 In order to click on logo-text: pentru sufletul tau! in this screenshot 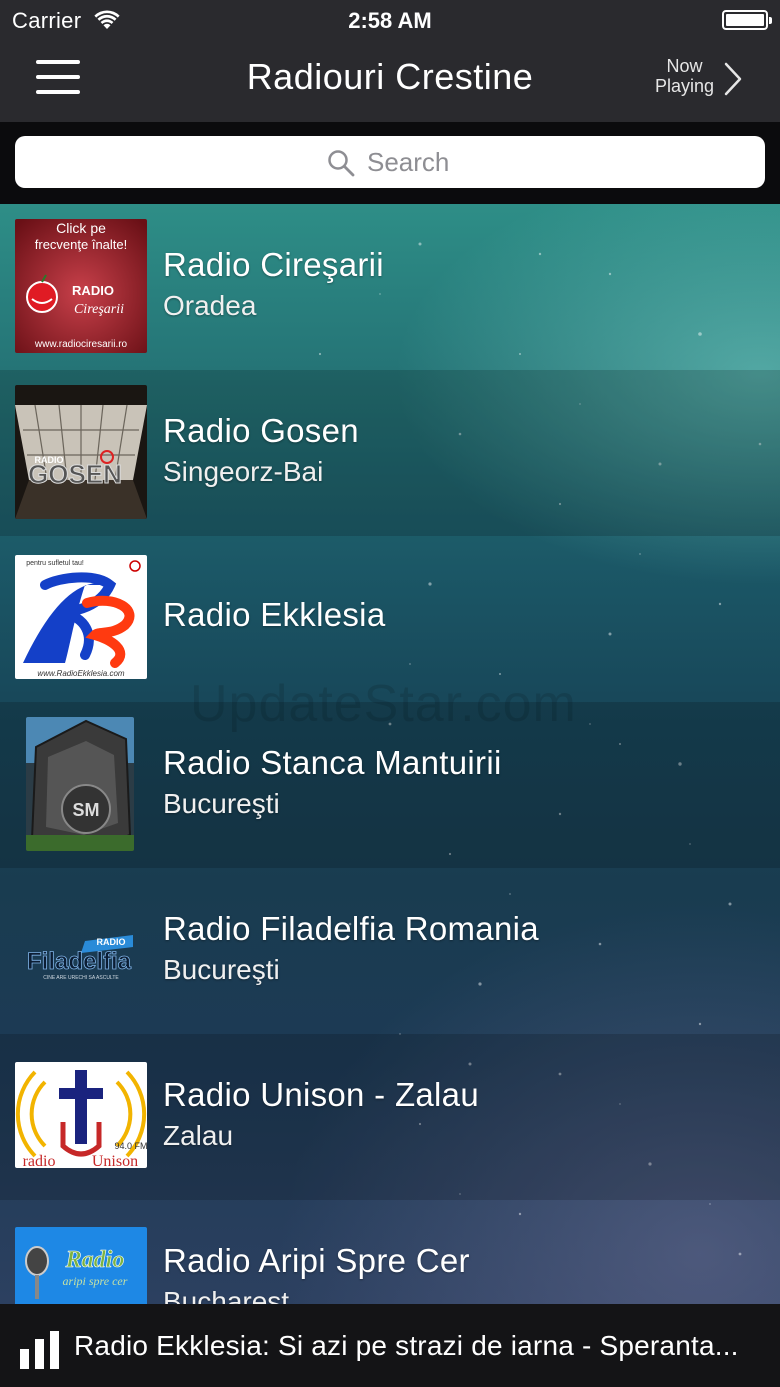, I will do `click(55, 563)`.